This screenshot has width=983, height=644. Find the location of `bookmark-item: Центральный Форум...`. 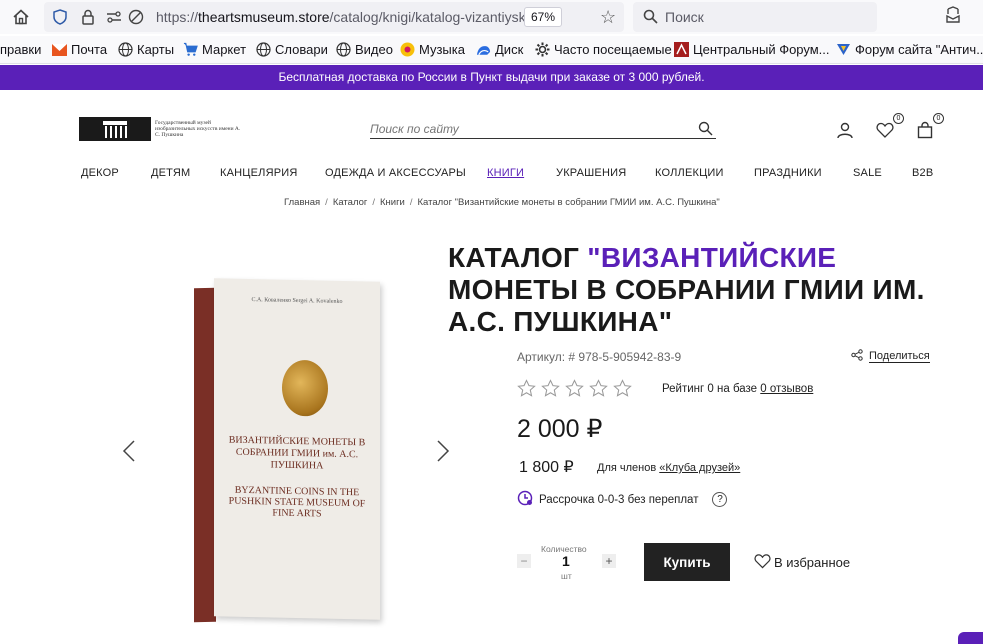

bookmark-item: Центральный Форум... is located at coordinates (752, 49).